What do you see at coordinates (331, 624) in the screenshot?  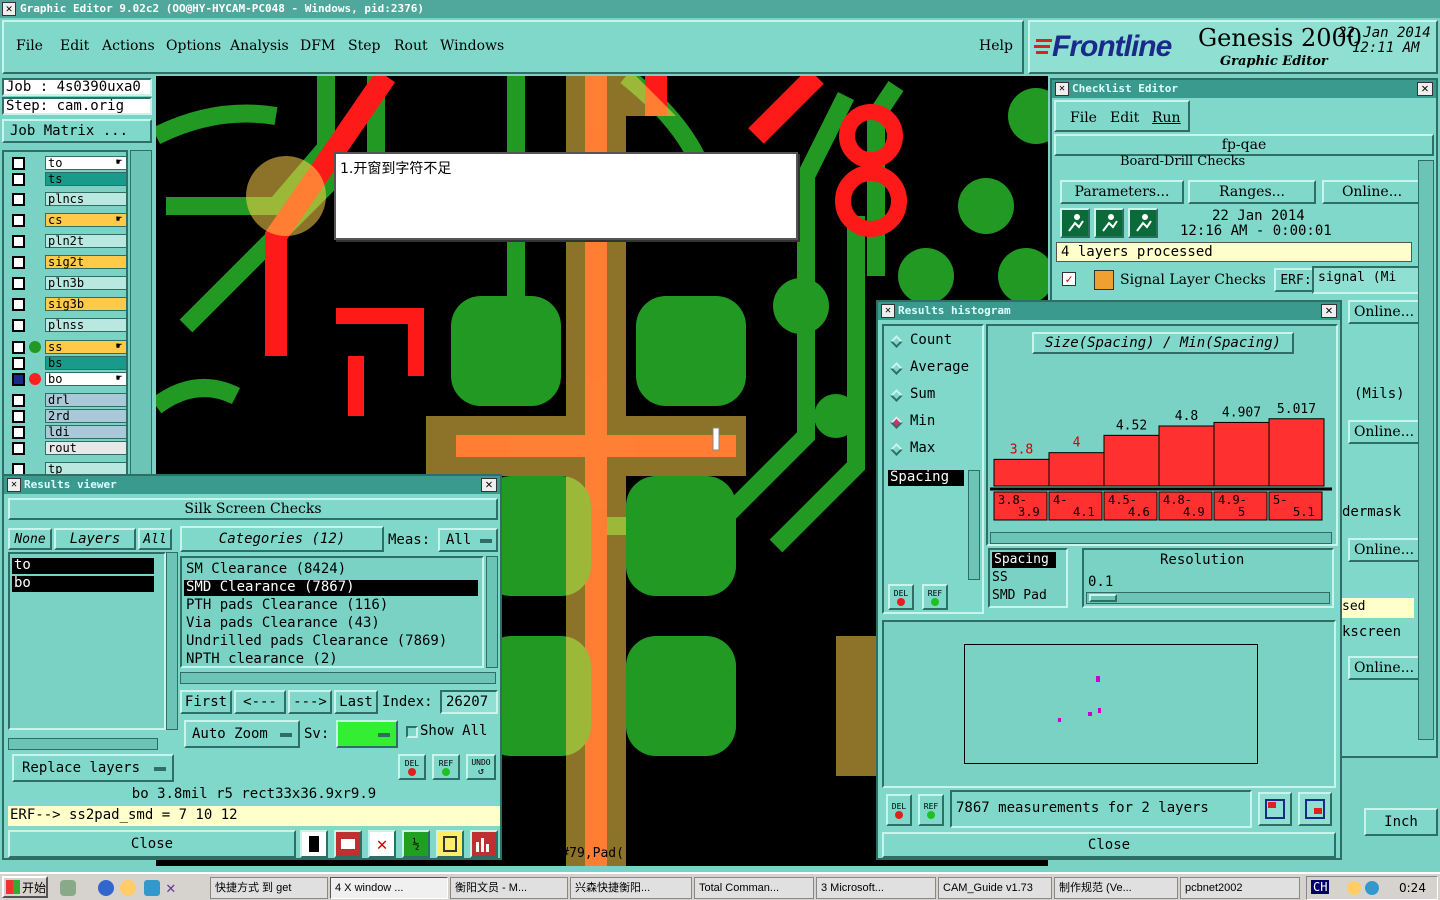 I see `category-item: Via pads Clearance (43)` at bounding box center [331, 624].